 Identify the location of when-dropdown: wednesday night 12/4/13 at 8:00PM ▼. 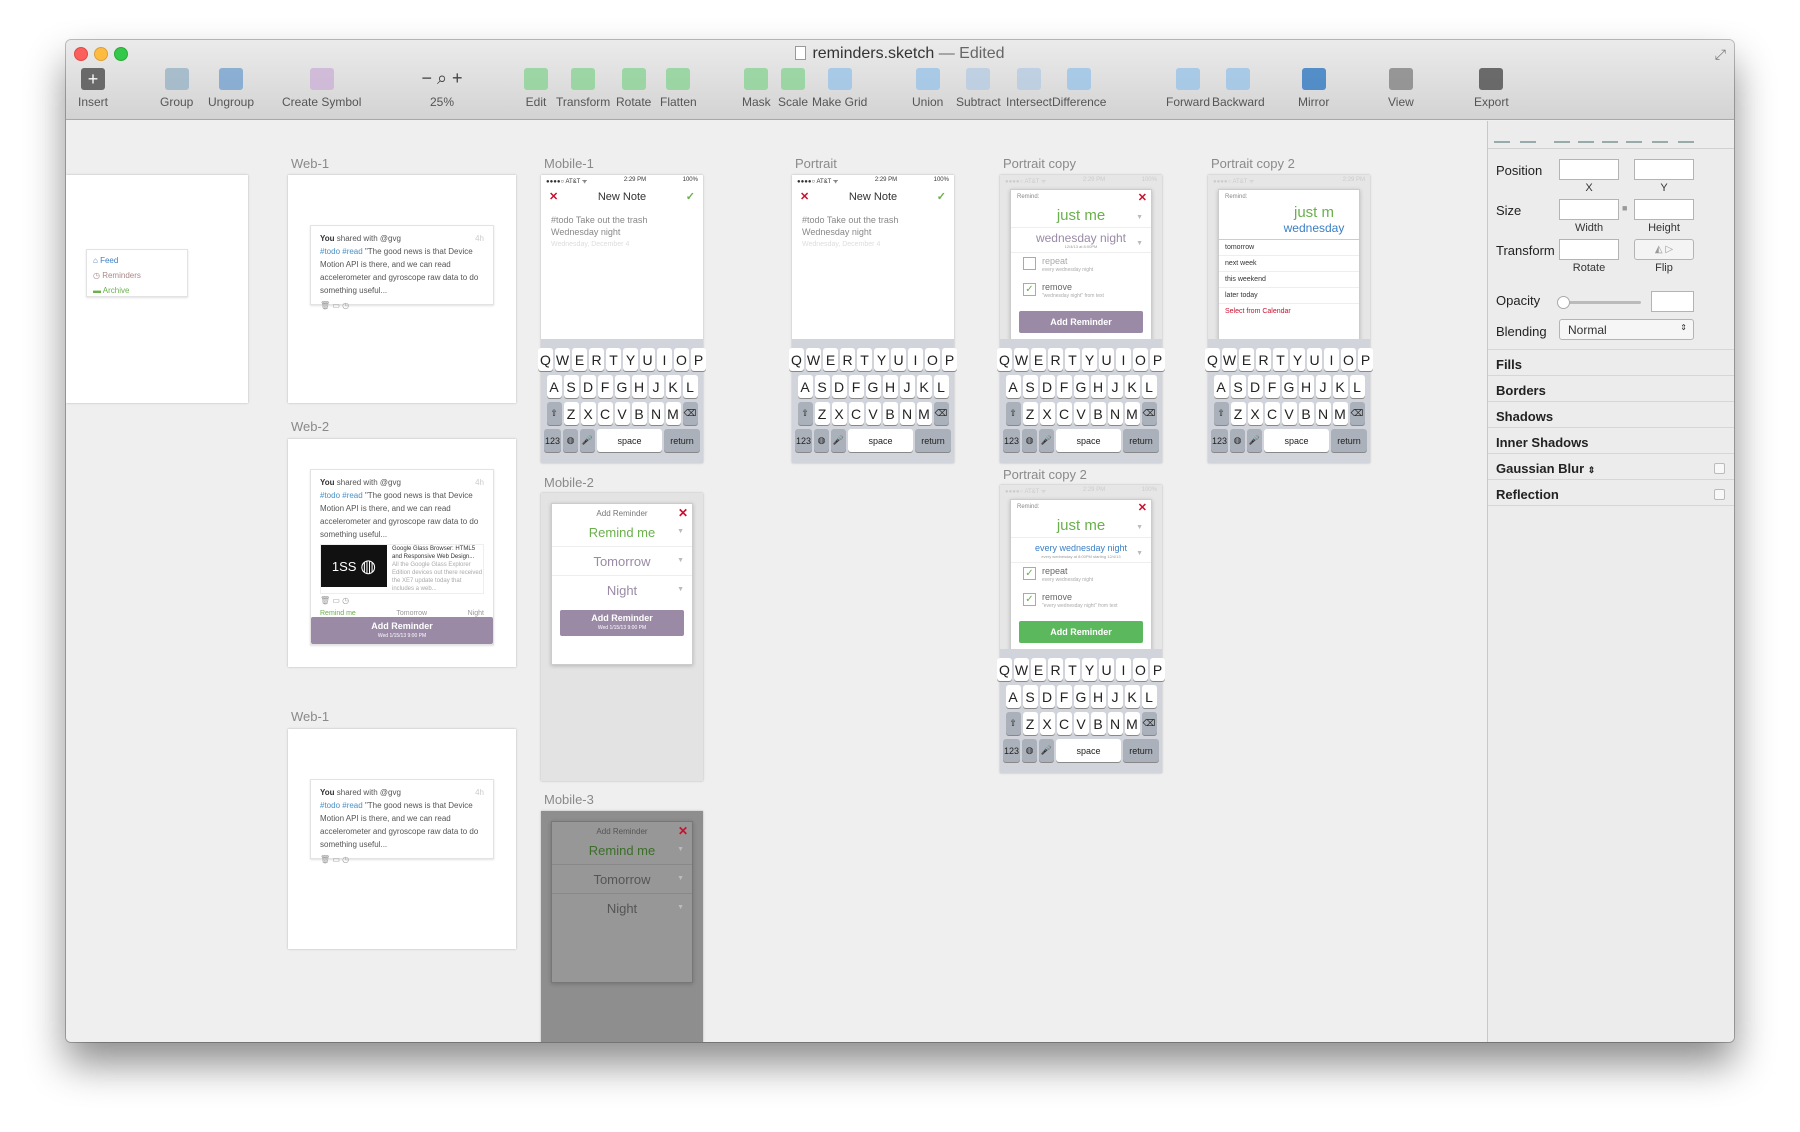
(1081, 240).